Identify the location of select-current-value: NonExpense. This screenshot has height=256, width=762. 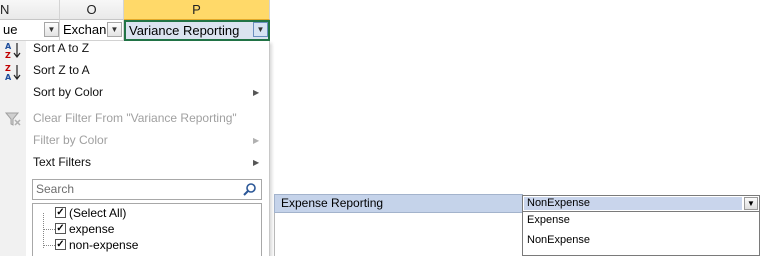
(633, 203).